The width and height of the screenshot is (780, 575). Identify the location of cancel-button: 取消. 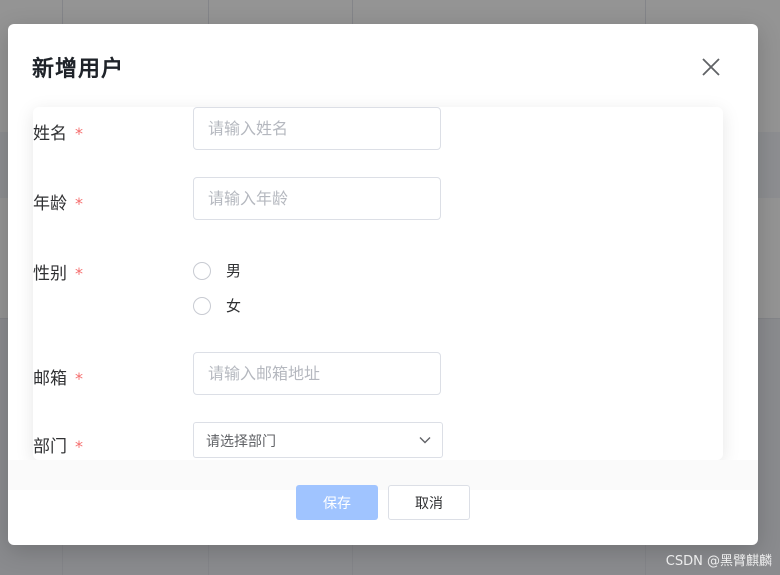
(429, 502).